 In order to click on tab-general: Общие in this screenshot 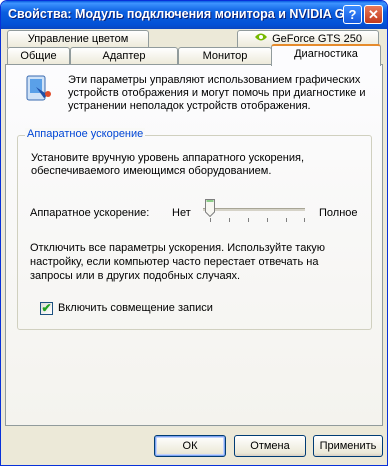, I will do `click(38, 56)`.